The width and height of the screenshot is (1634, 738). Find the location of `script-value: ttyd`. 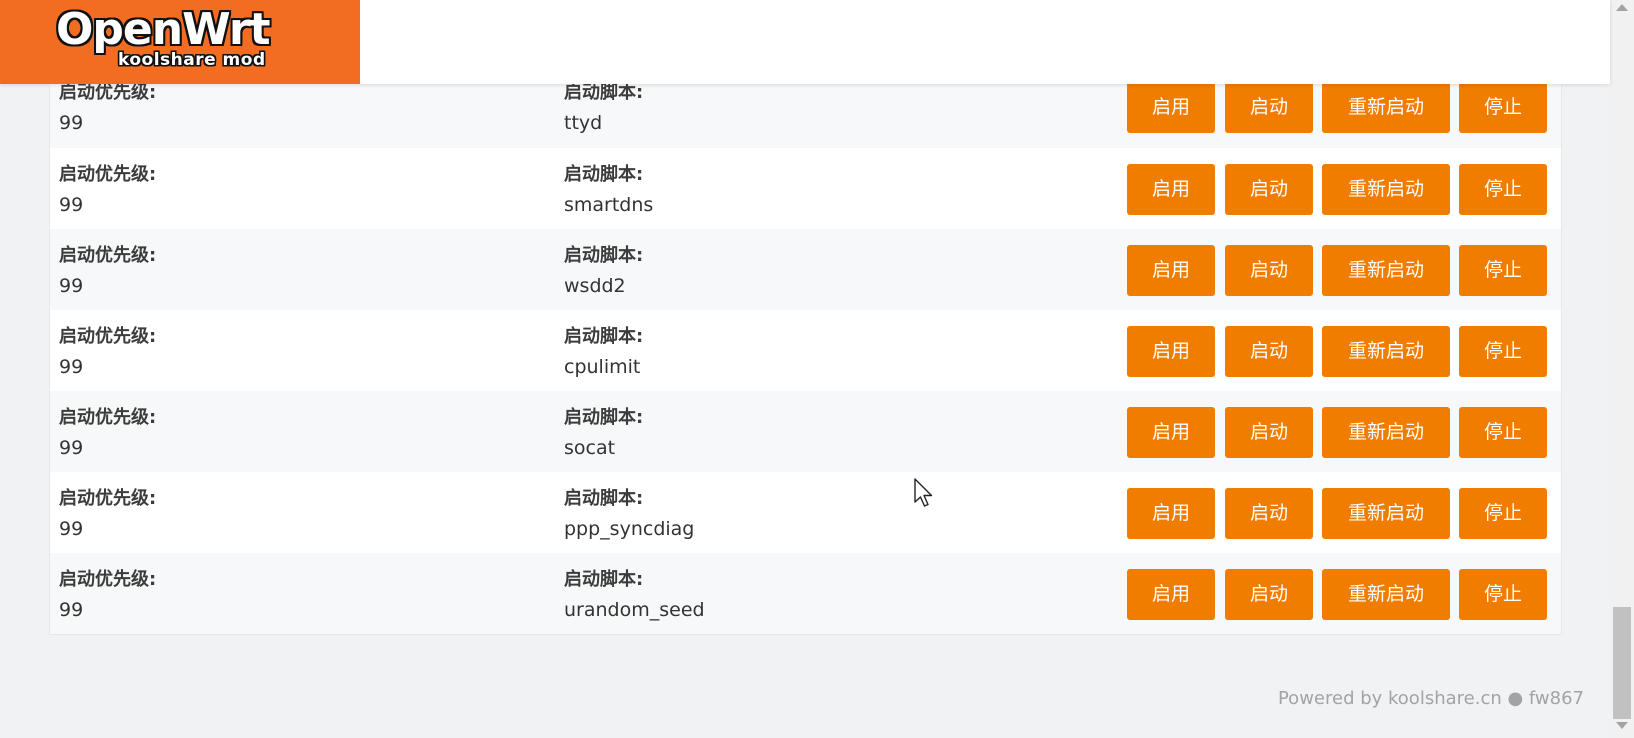

script-value: ttyd is located at coordinates (583, 123).